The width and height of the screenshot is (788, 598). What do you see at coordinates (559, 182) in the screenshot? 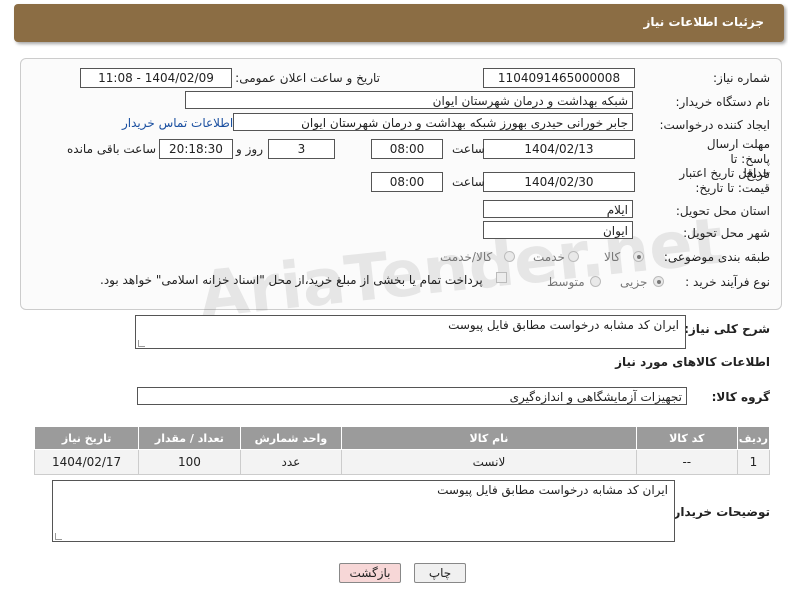
I see `validity-date-field: 1404/02/30` at bounding box center [559, 182].